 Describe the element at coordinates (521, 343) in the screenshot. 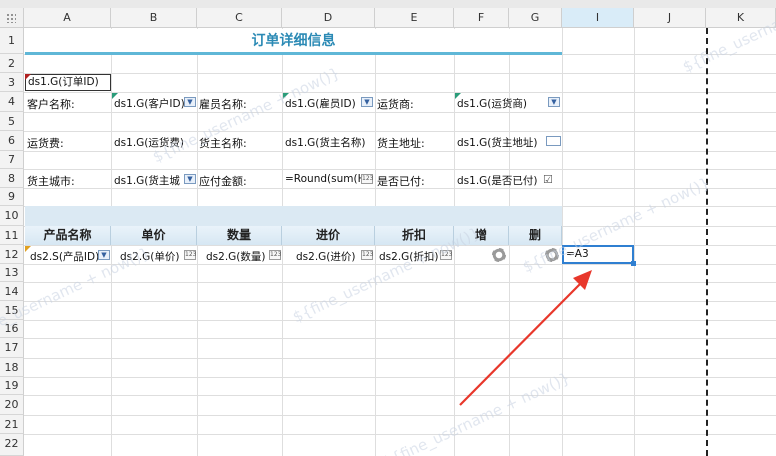

I see `arrow-shaft` at that location.